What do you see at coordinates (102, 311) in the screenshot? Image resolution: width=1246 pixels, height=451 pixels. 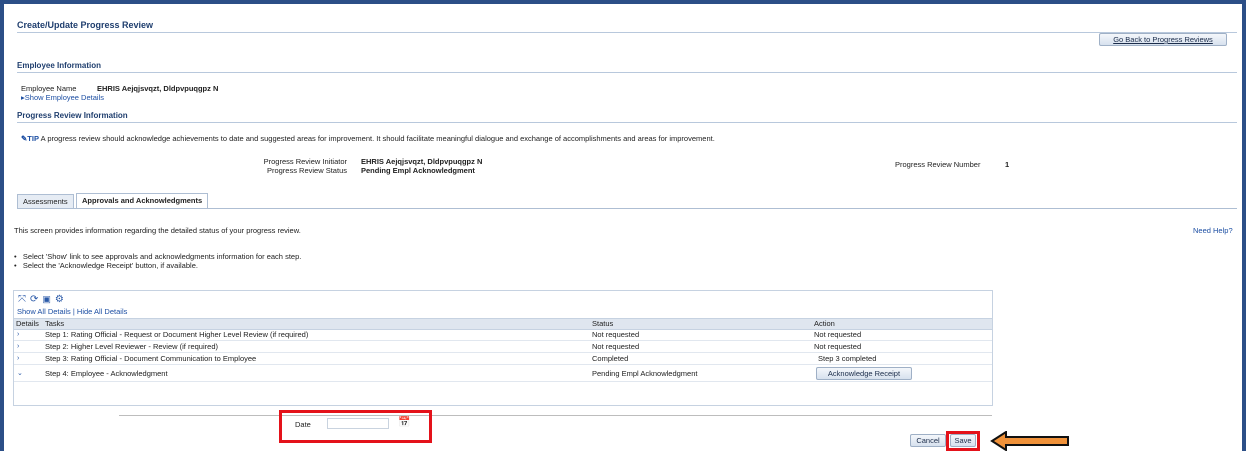 I see `hide-all-details-link: Hide All Details` at bounding box center [102, 311].